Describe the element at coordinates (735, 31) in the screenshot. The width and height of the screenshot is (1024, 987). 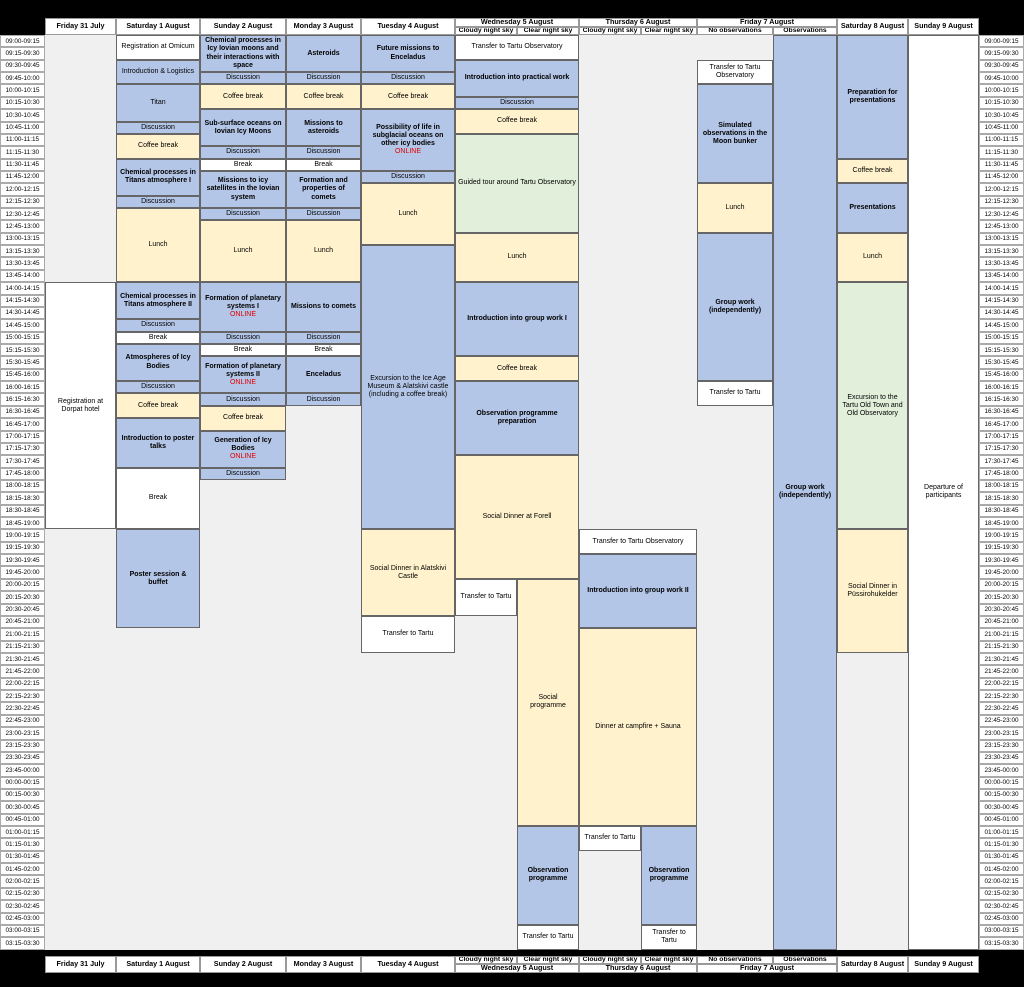
I see `header-sub-fri-noobs: No observations` at that location.